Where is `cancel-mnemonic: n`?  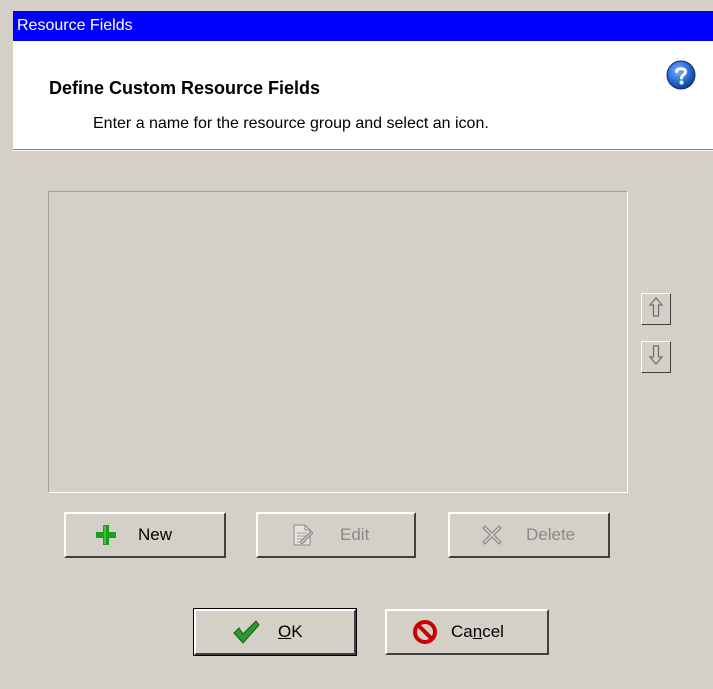
cancel-mnemonic: n is located at coordinates (477, 631).